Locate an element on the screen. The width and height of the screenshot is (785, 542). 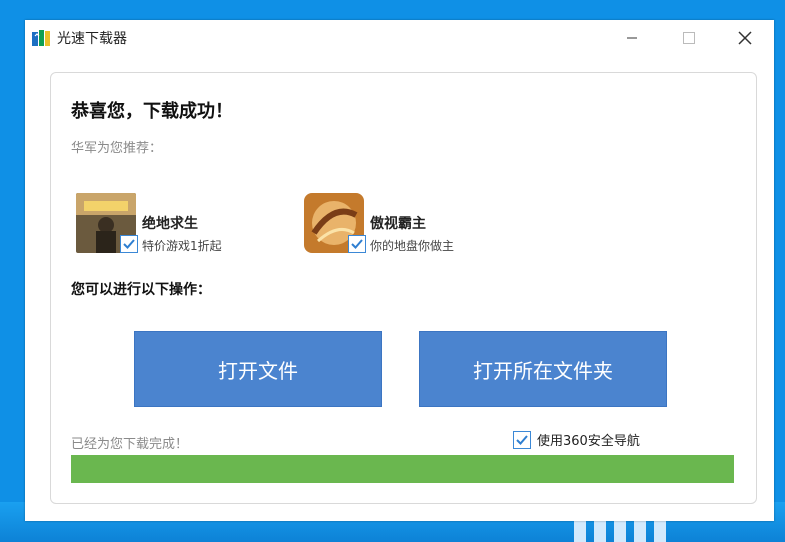
title-bar: 光速下载器 is located at coordinates (399, 38).